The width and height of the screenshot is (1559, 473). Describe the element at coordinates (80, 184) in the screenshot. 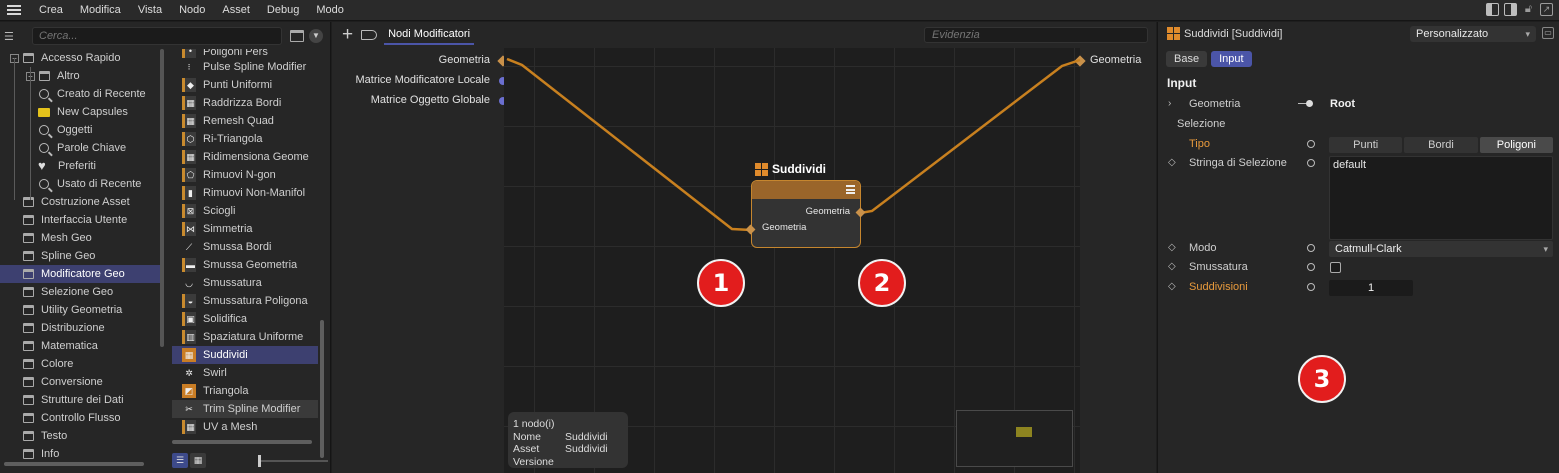

I see `tree-item: Usato di Recente` at that location.